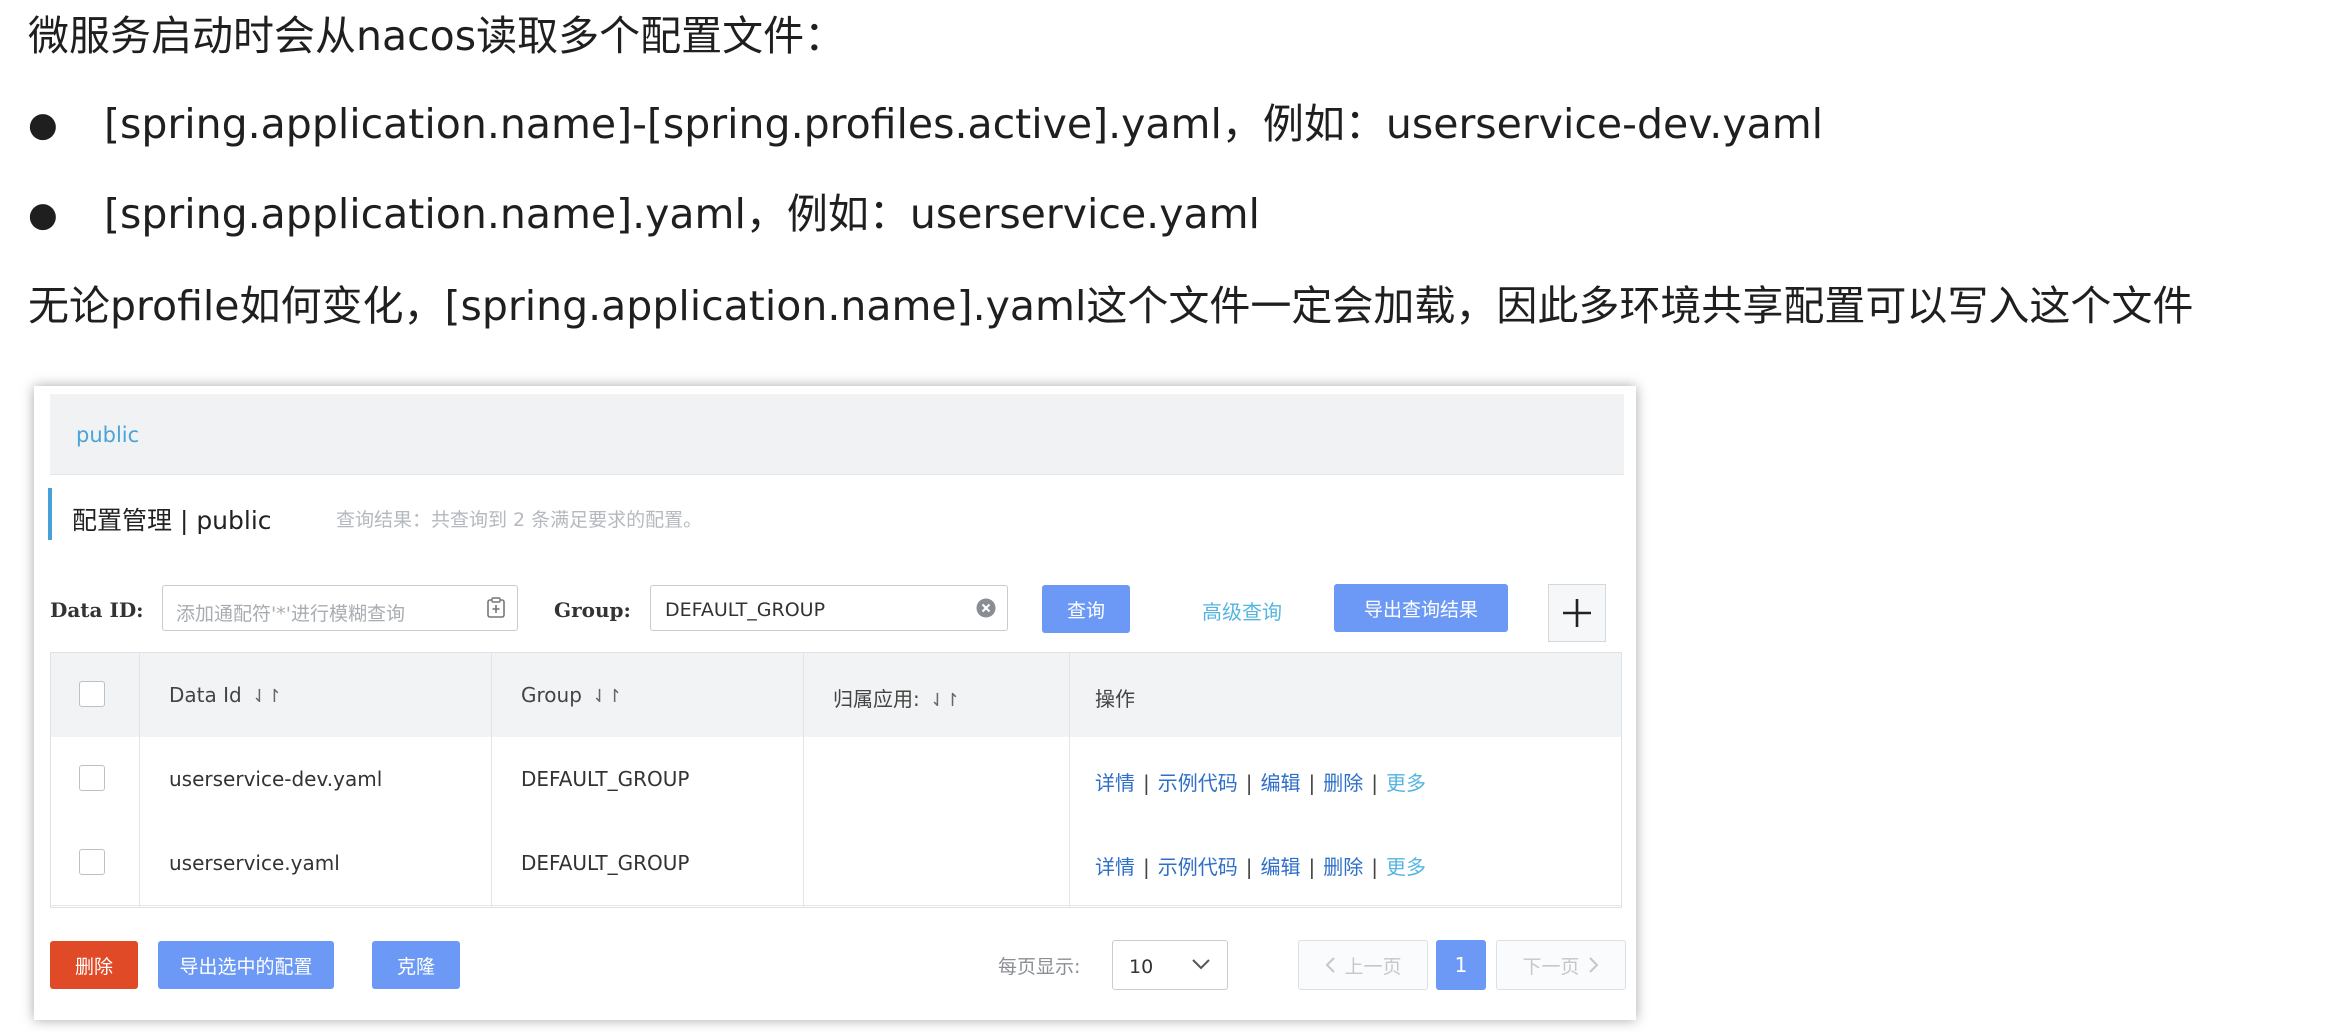 This screenshot has height=1032, width=2330. What do you see at coordinates (896, 697) in the screenshot?
I see `header-app: 归属应用: ⇃↾` at bounding box center [896, 697].